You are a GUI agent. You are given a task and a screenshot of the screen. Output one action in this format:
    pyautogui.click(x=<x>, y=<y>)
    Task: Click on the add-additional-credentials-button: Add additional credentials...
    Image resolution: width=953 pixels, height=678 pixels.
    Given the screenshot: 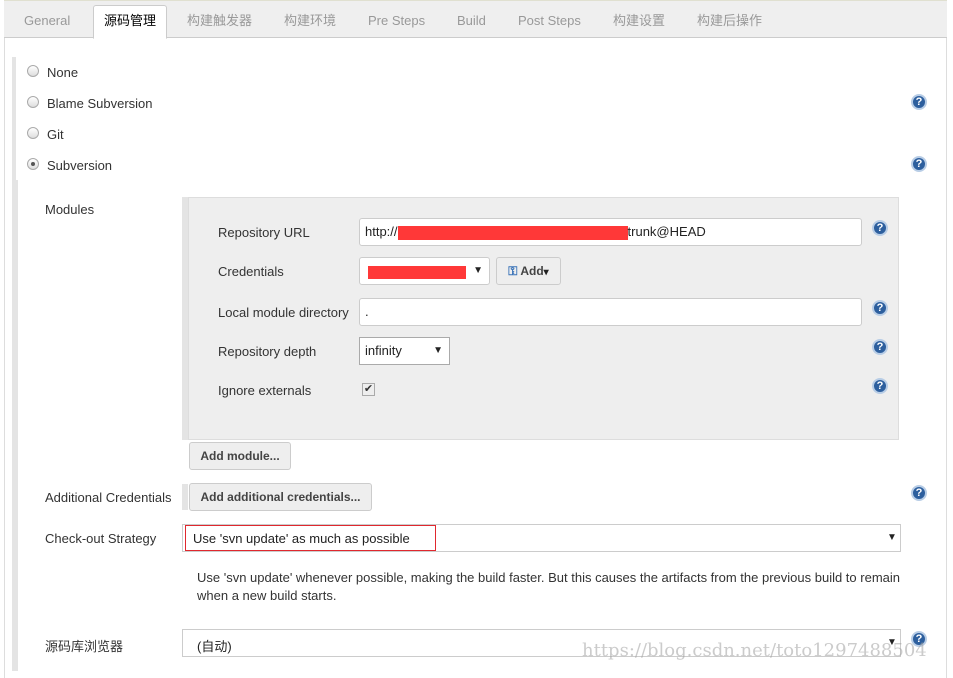 What is the action you would take?
    pyautogui.click(x=280, y=497)
    